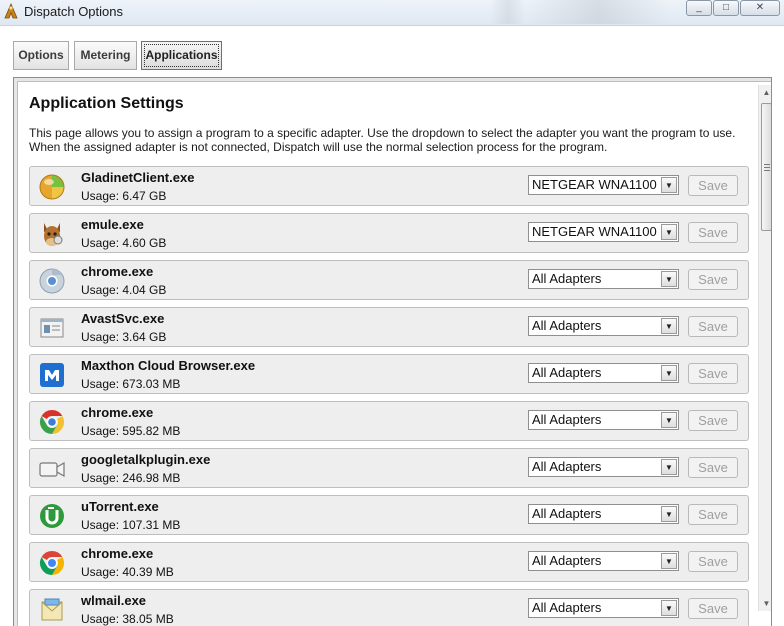 The image size is (784, 626). Describe the element at coordinates (123, 318) in the screenshot. I see `app-name: AvastSvc.exe` at that location.